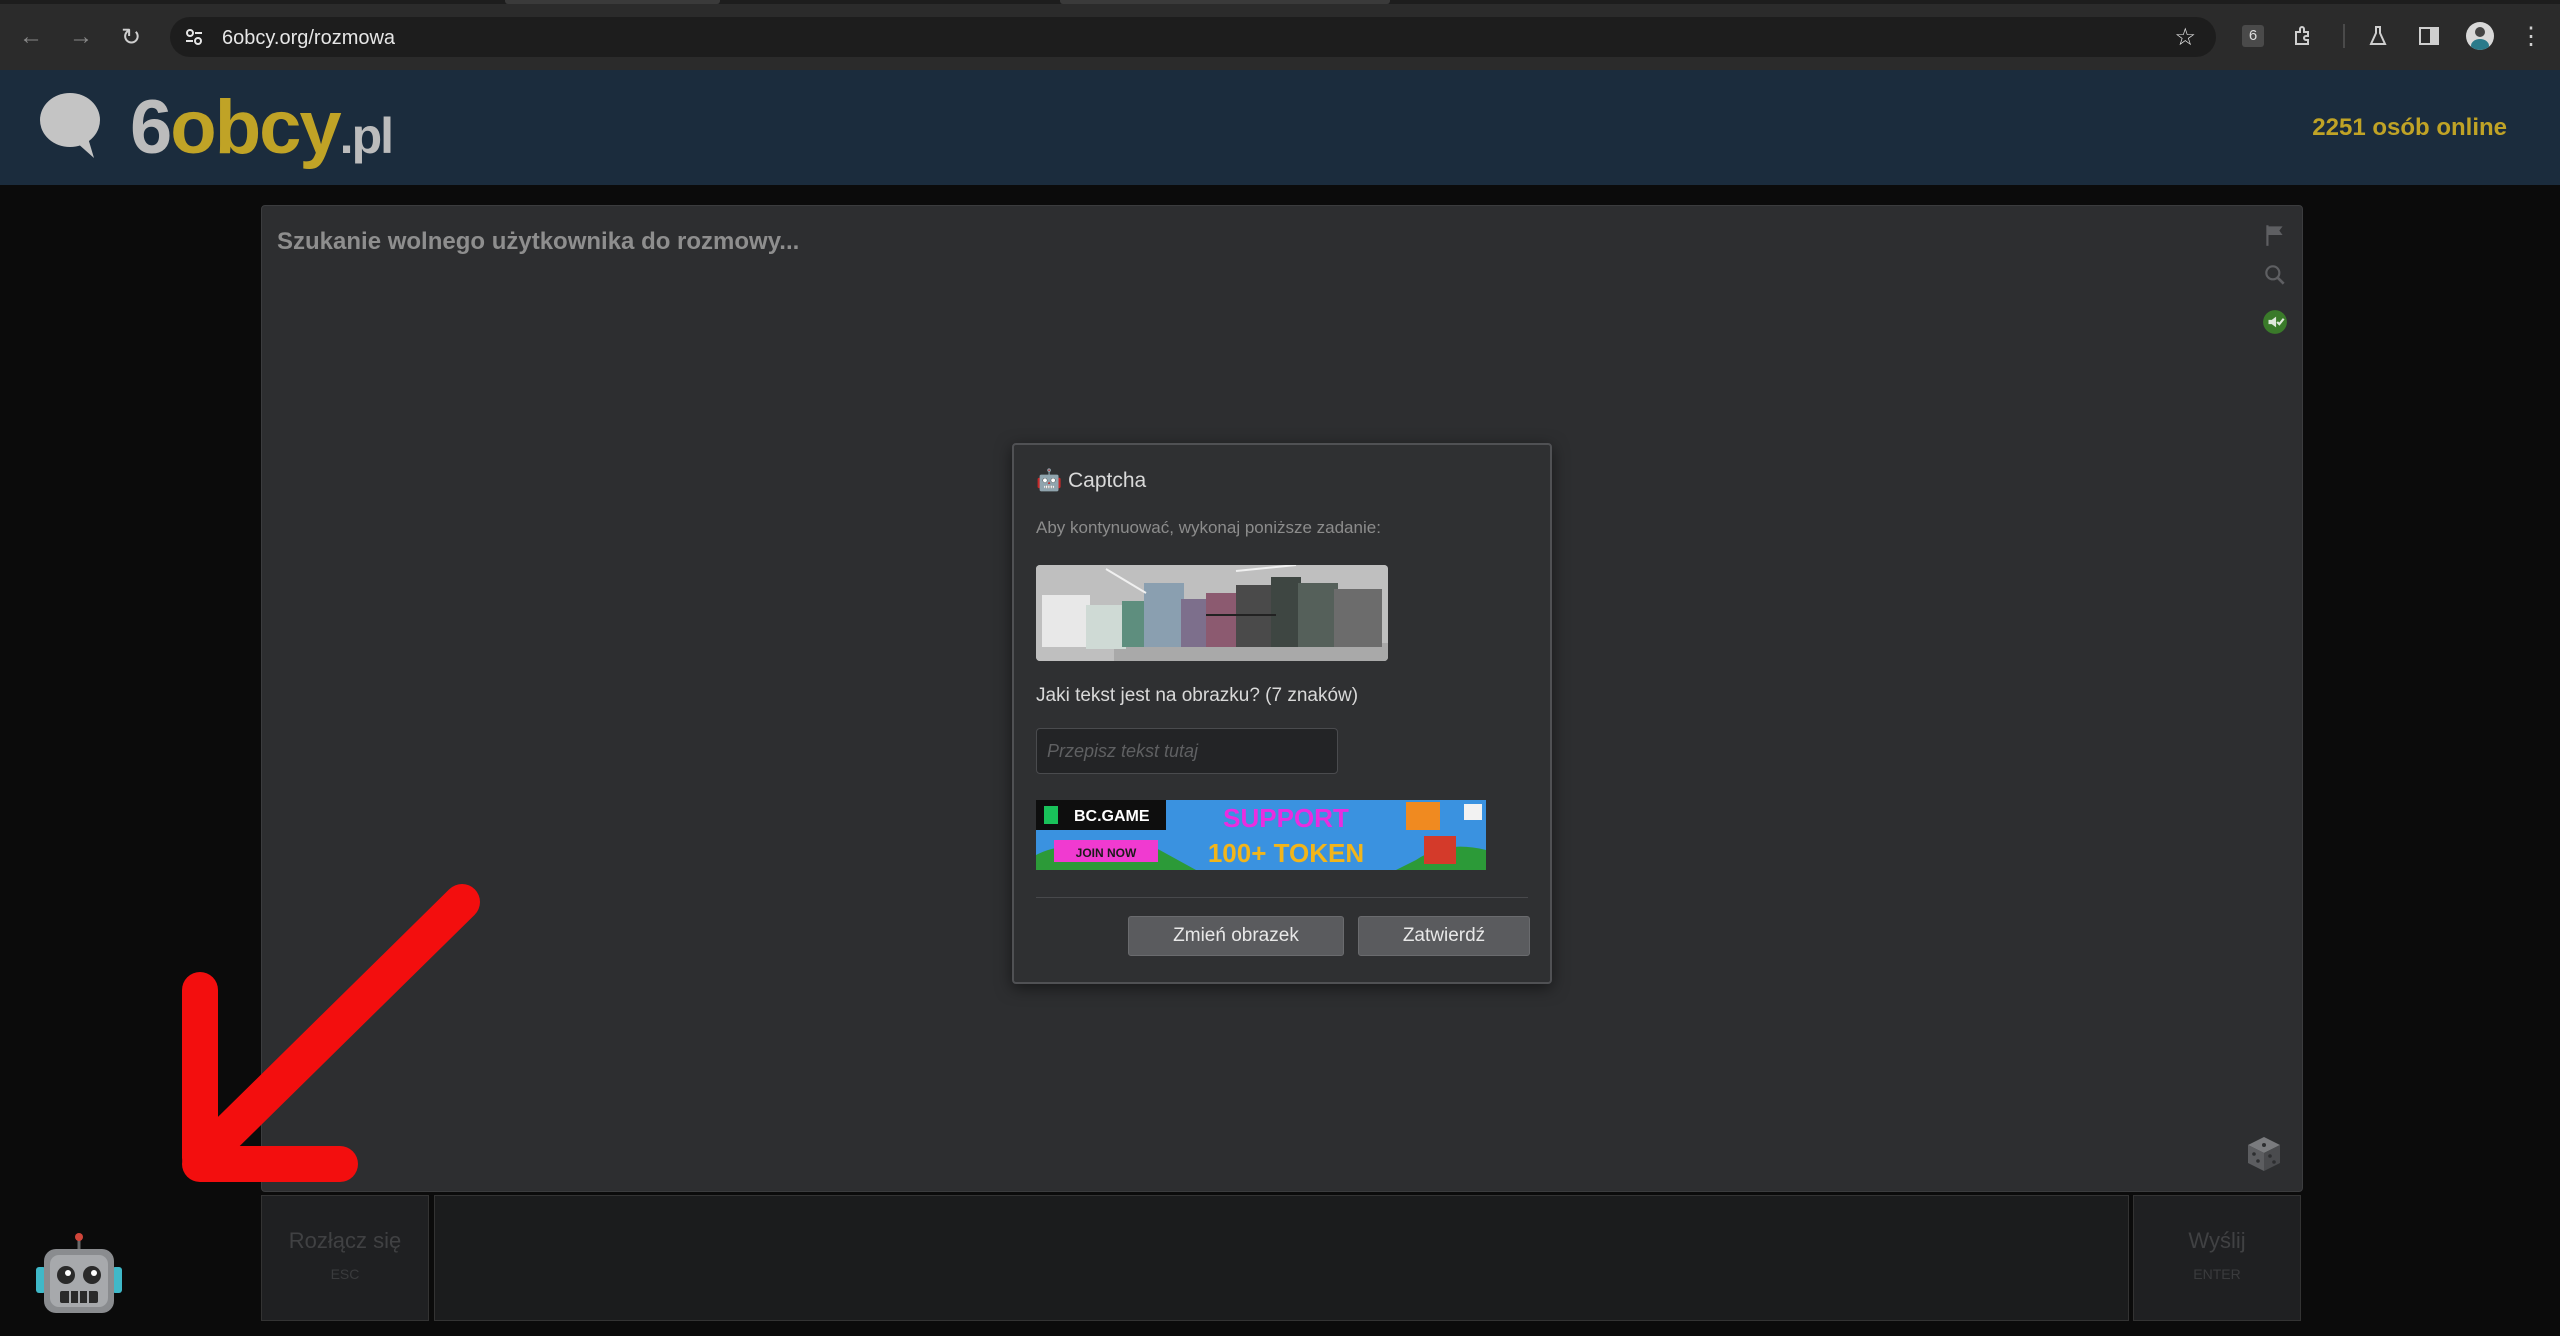  Describe the element at coordinates (2264, 1154) in the screenshot. I see `dice-icon` at that location.